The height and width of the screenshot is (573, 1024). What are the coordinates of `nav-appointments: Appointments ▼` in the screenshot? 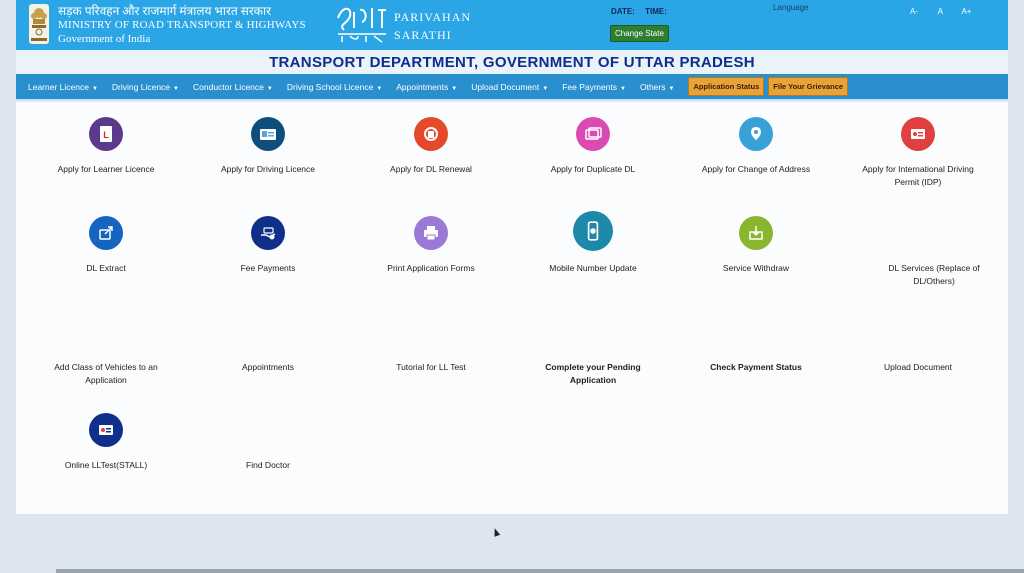 It's located at (426, 87).